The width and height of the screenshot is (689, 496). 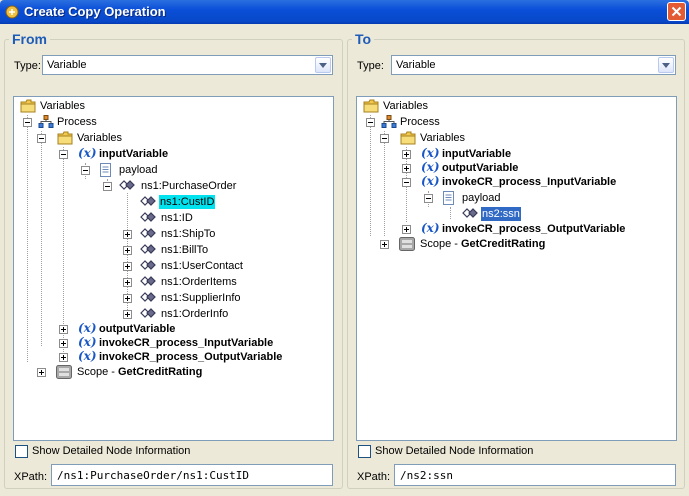 I want to click on to-xpath-input: /ns2:ssn, so click(x=535, y=475).